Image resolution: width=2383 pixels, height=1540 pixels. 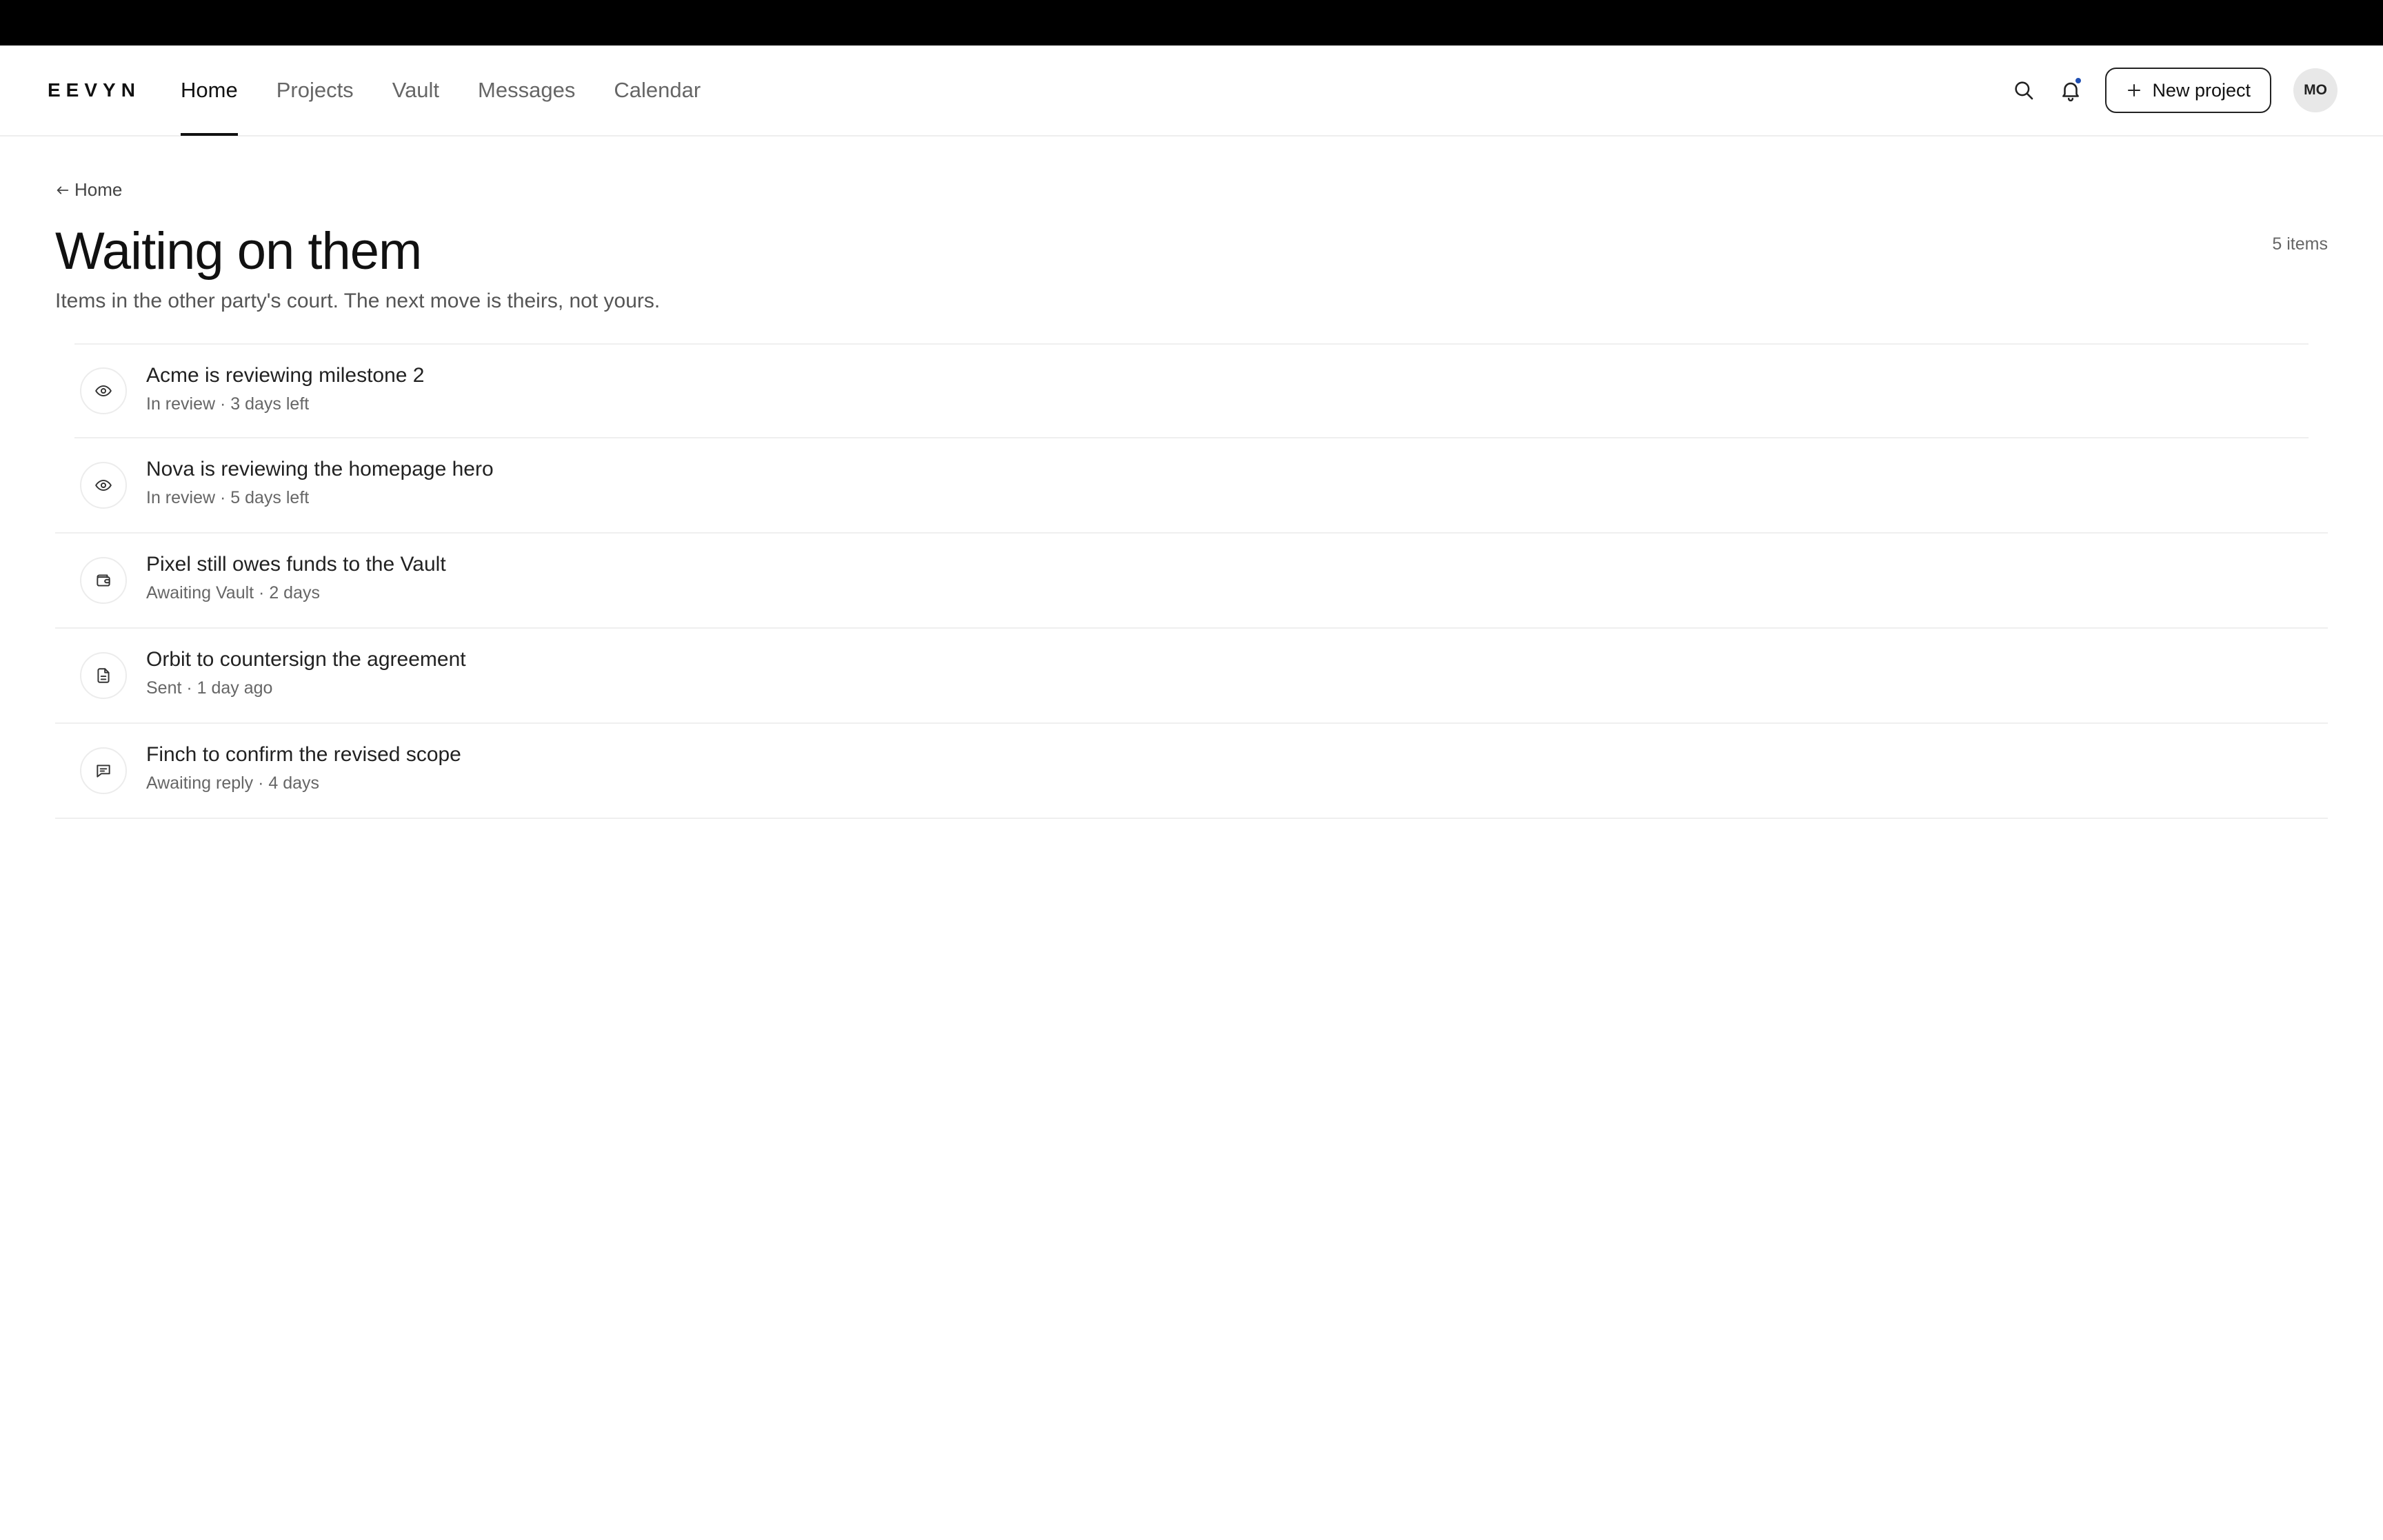 I want to click on search-button, so click(x=2023, y=91).